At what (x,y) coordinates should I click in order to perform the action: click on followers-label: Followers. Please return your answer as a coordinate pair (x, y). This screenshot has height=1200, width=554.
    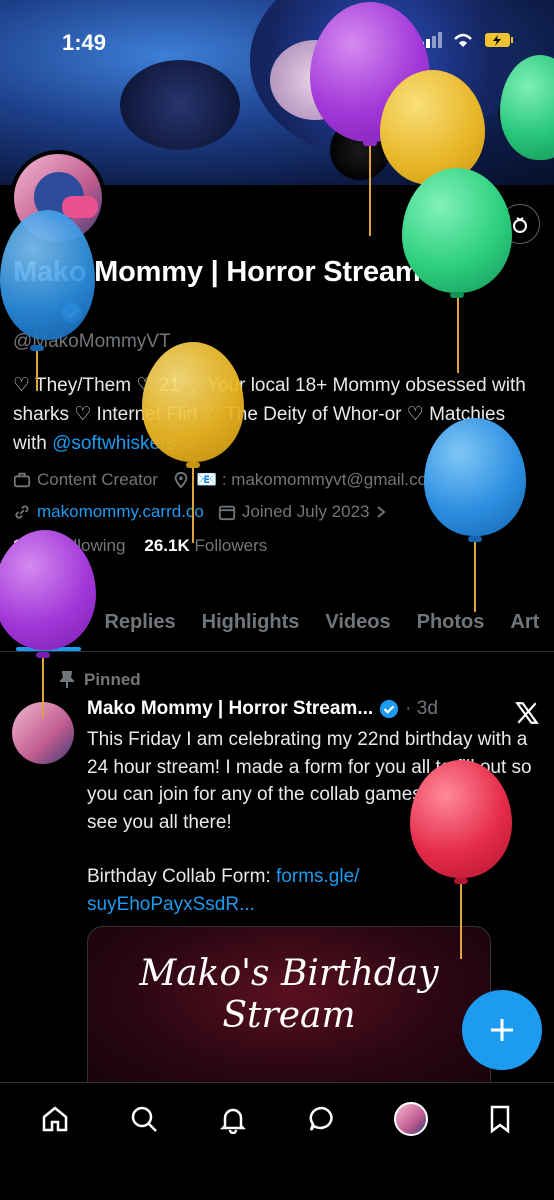
    Looking at the image, I should click on (231, 545).